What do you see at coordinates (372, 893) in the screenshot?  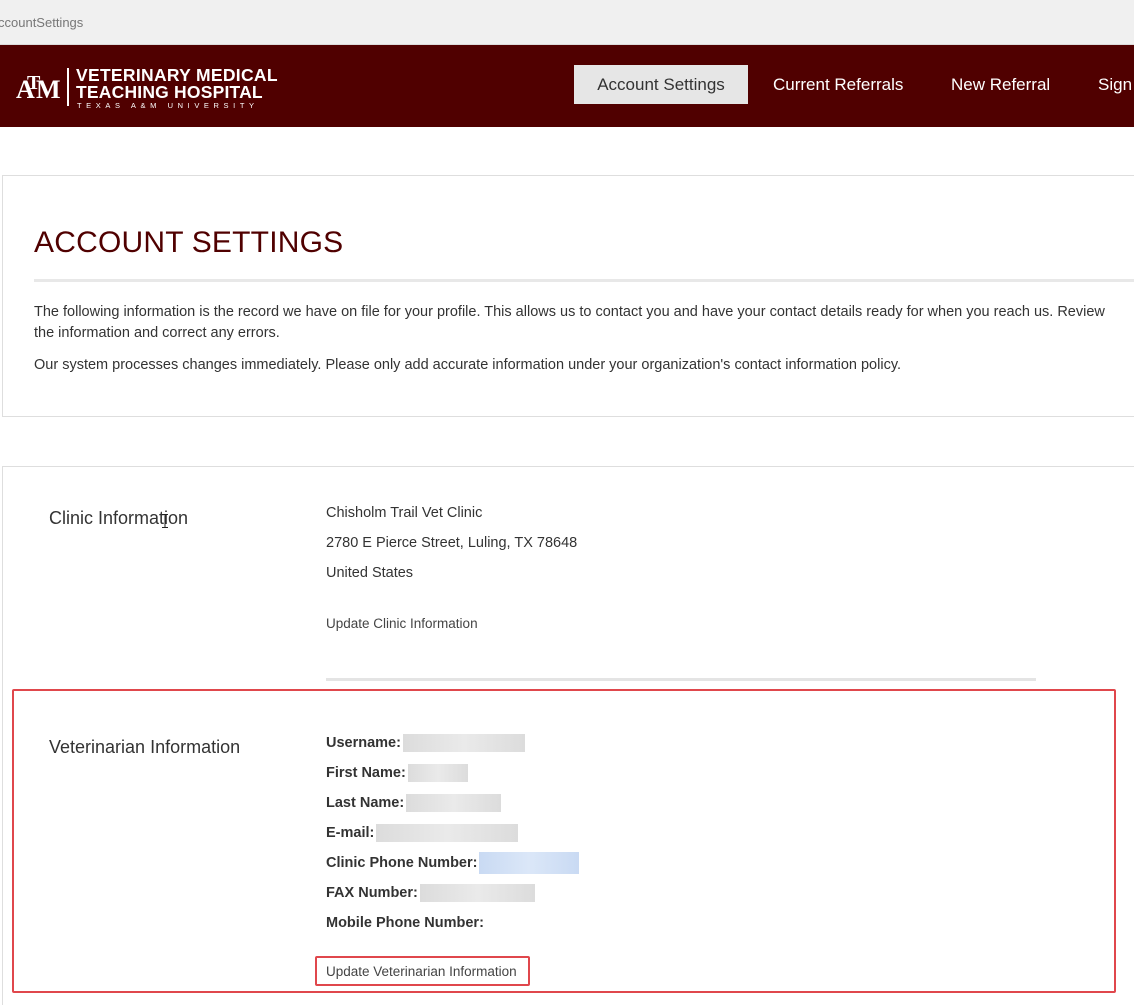 I see `fax-label: FAX Number:` at bounding box center [372, 893].